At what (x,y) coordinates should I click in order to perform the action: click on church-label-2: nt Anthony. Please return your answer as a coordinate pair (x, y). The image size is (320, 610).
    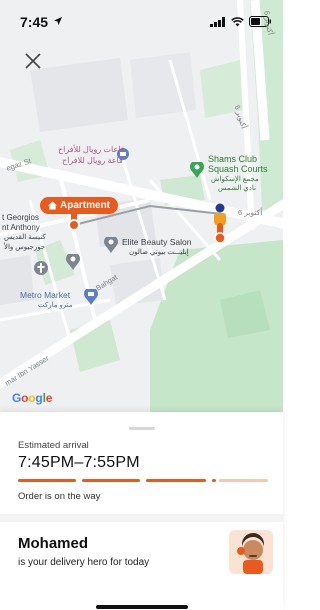
    Looking at the image, I should click on (21, 227).